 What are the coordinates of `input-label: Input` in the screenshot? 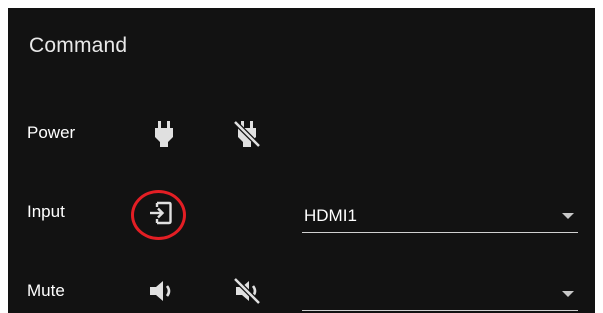 It's located at (46, 211).